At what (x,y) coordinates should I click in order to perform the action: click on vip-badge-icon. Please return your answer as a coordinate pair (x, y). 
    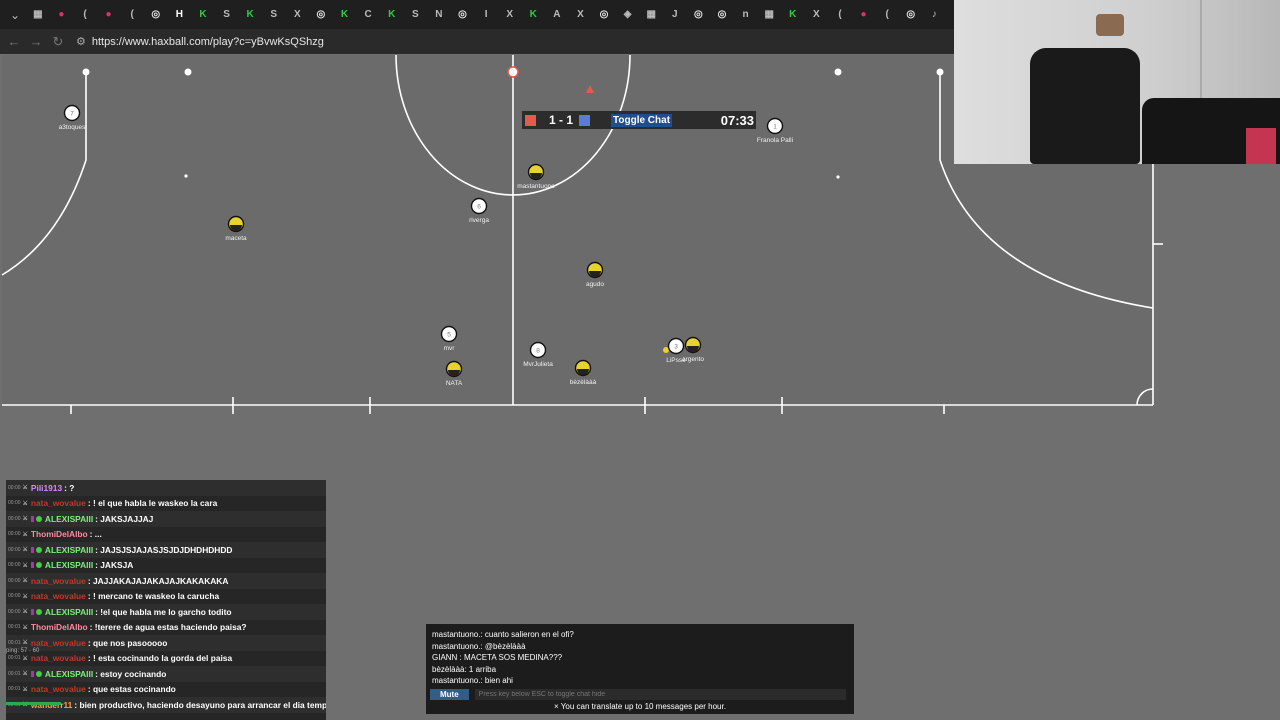
    Looking at the image, I should click on (32, 549).